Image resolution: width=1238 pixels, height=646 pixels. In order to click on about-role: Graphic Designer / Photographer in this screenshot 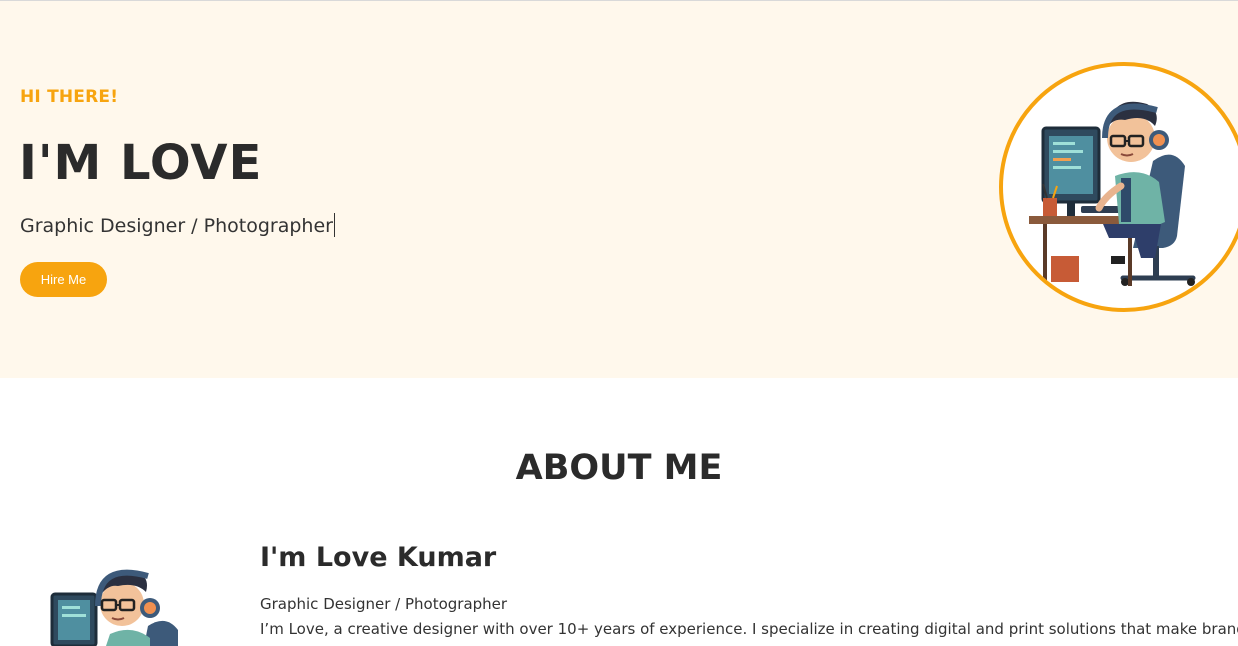, I will do `click(384, 604)`.